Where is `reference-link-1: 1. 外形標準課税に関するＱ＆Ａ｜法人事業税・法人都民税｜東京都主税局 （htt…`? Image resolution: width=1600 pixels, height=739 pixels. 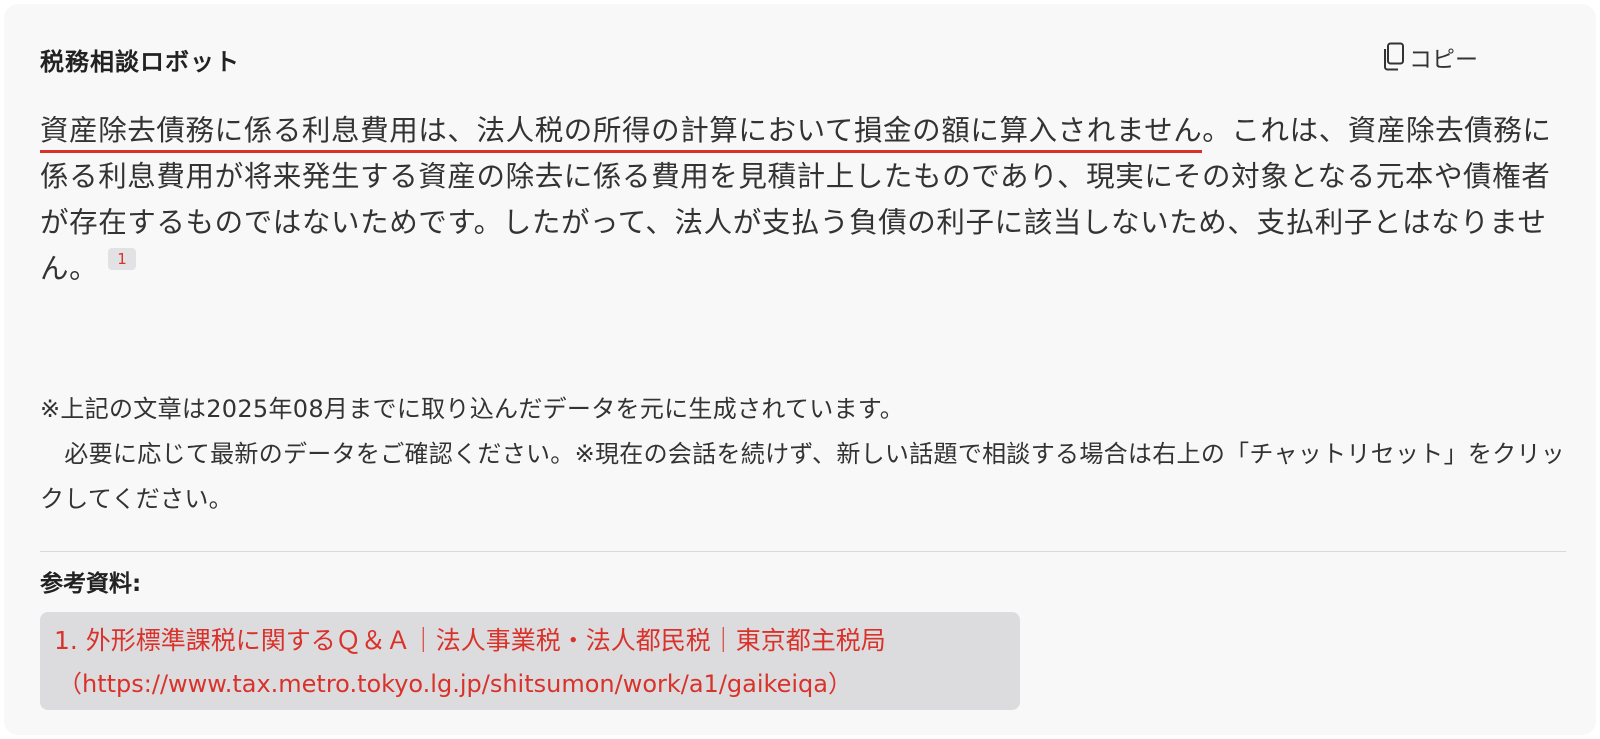
reference-link-1: 1. 外形標準課税に関するＱ＆Ａ｜法人事業税・法人都民税｜東京都主税局 （htt… is located at coordinates (530, 661).